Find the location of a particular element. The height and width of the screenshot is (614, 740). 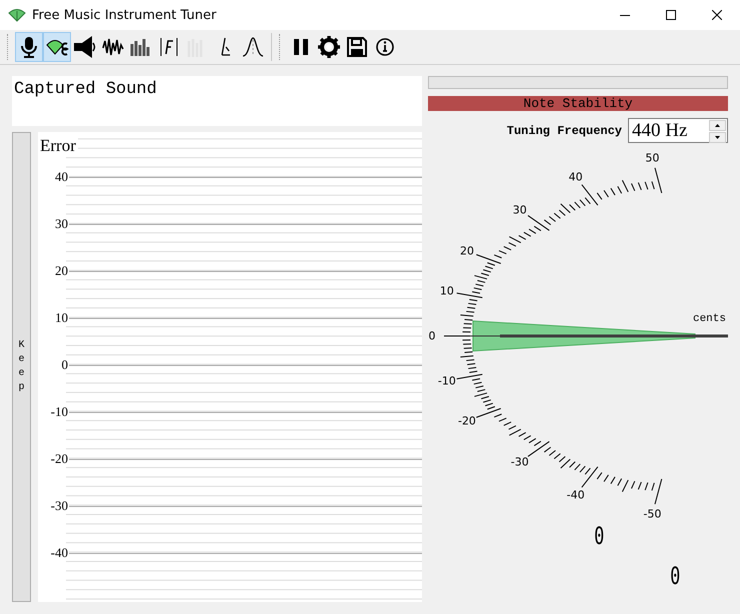

unit-label: cents is located at coordinates (709, 319).